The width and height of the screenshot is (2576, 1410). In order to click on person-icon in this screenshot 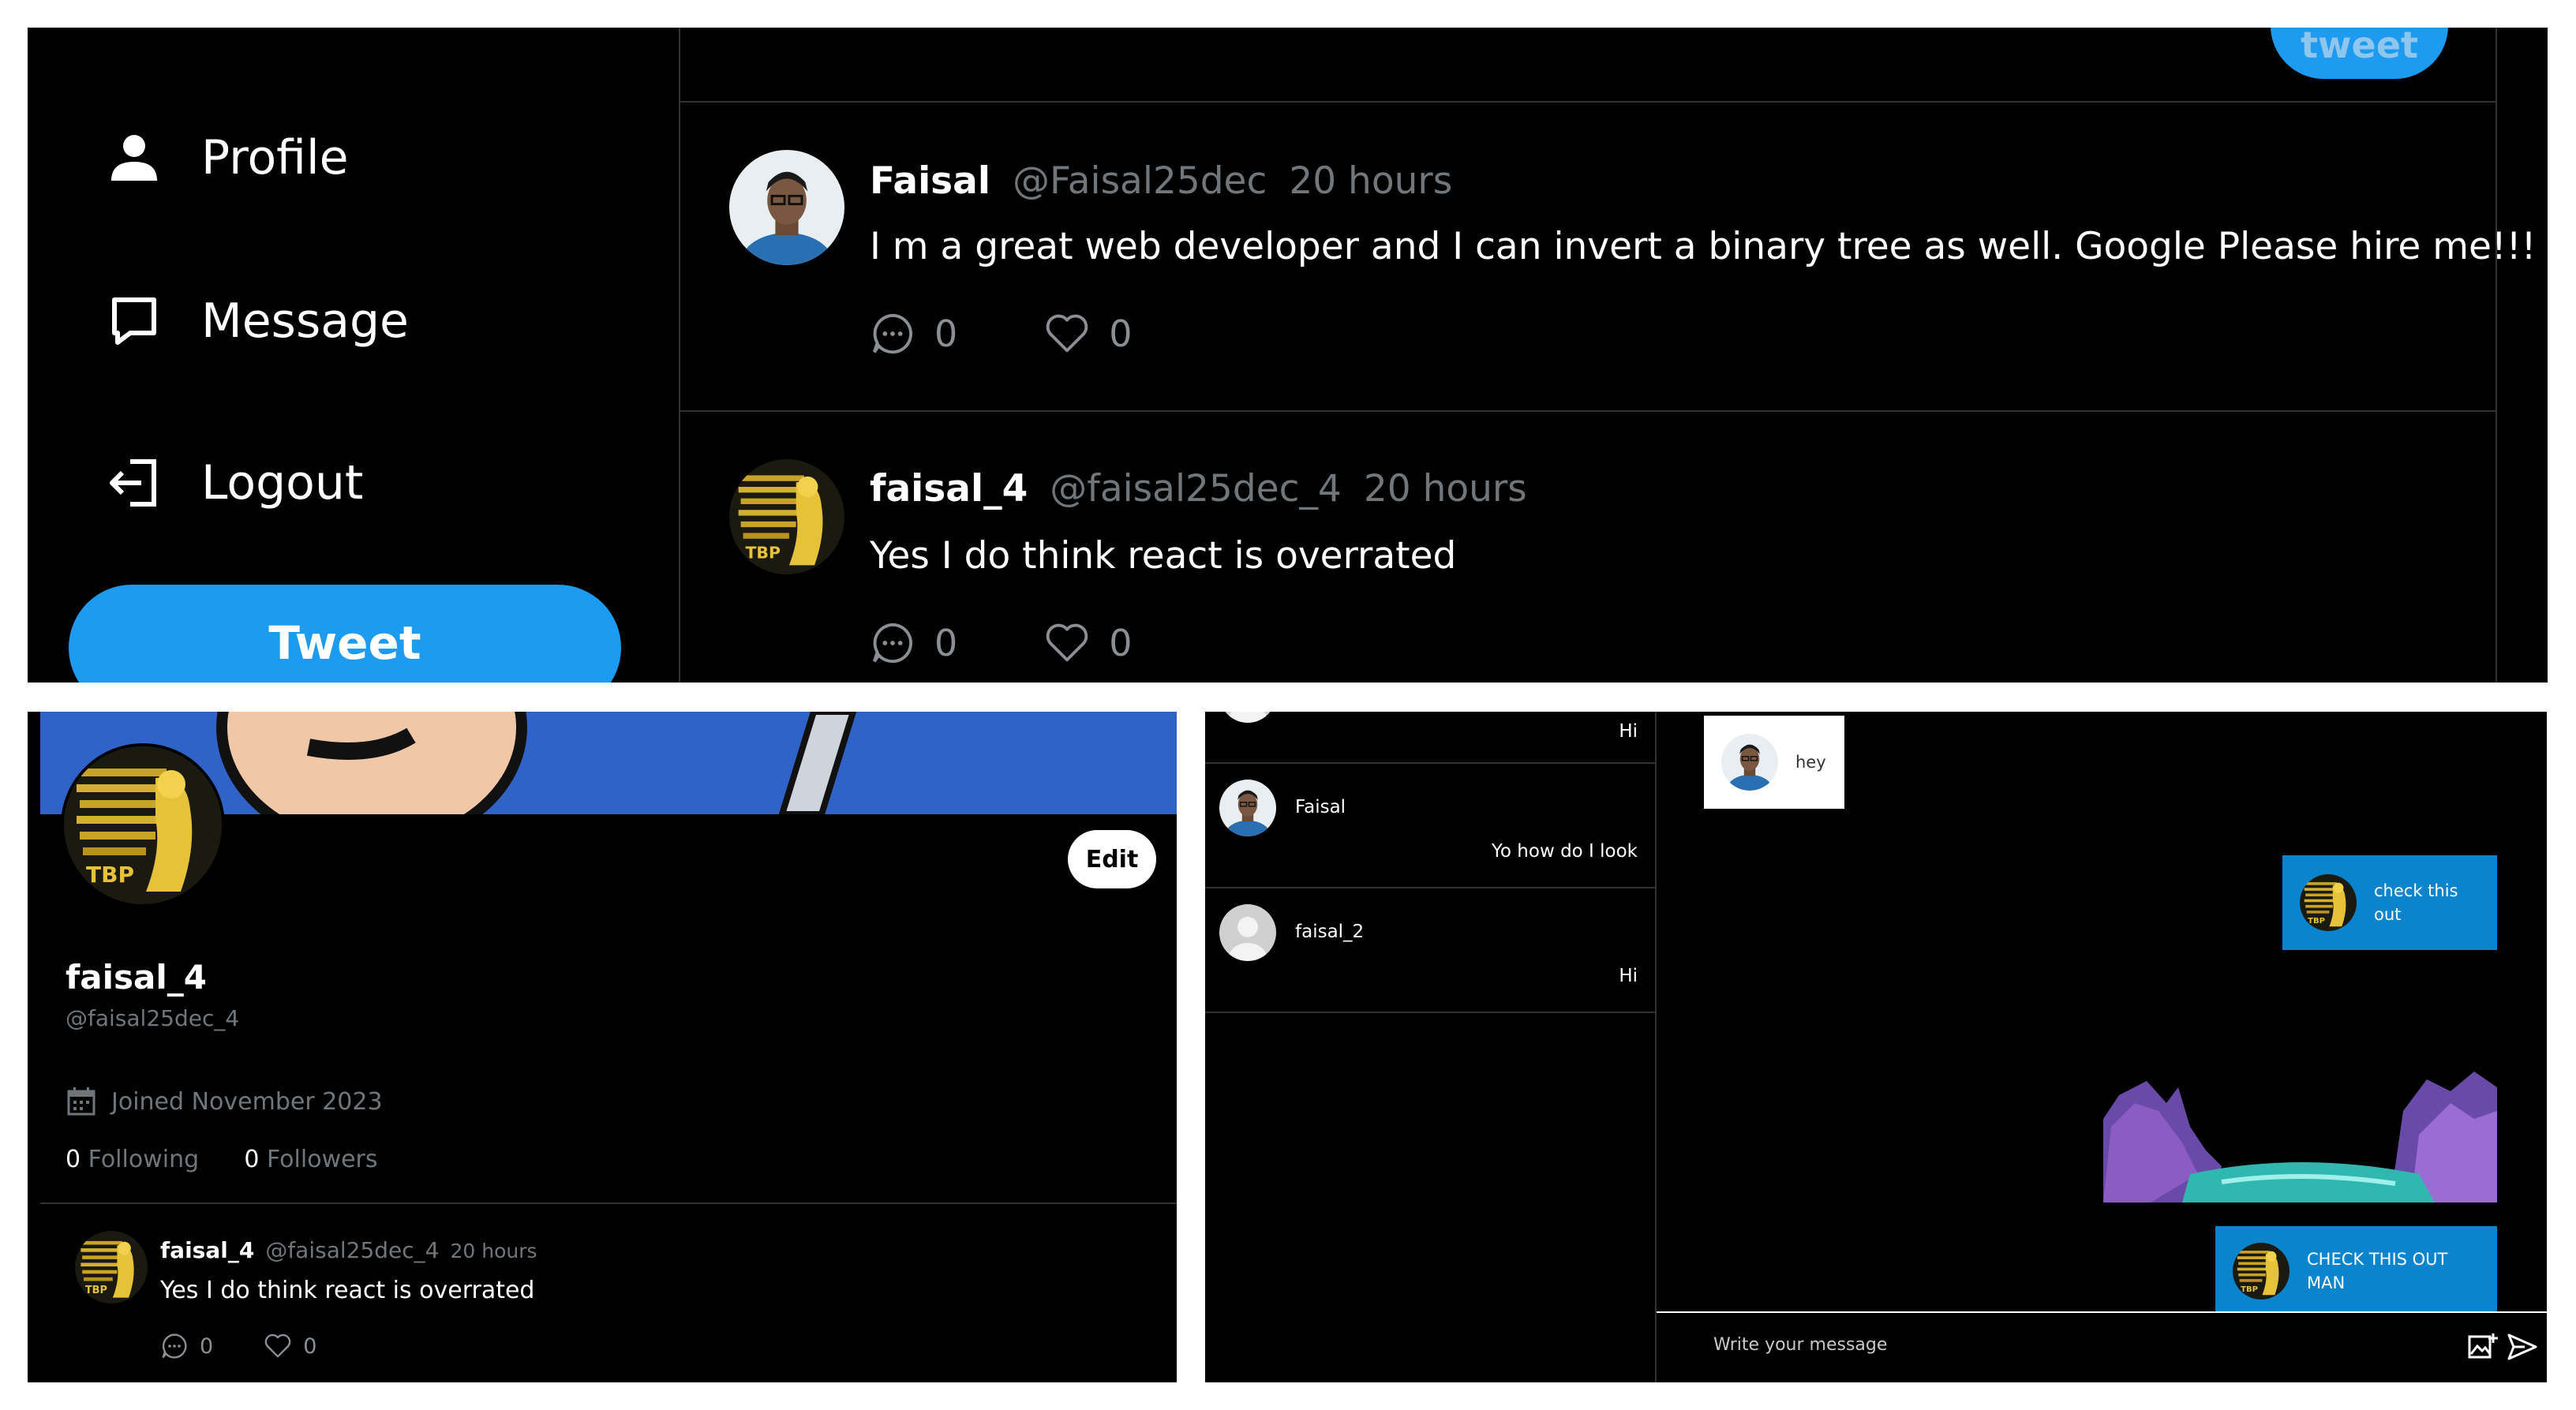, I will do `click(134, 158)`.